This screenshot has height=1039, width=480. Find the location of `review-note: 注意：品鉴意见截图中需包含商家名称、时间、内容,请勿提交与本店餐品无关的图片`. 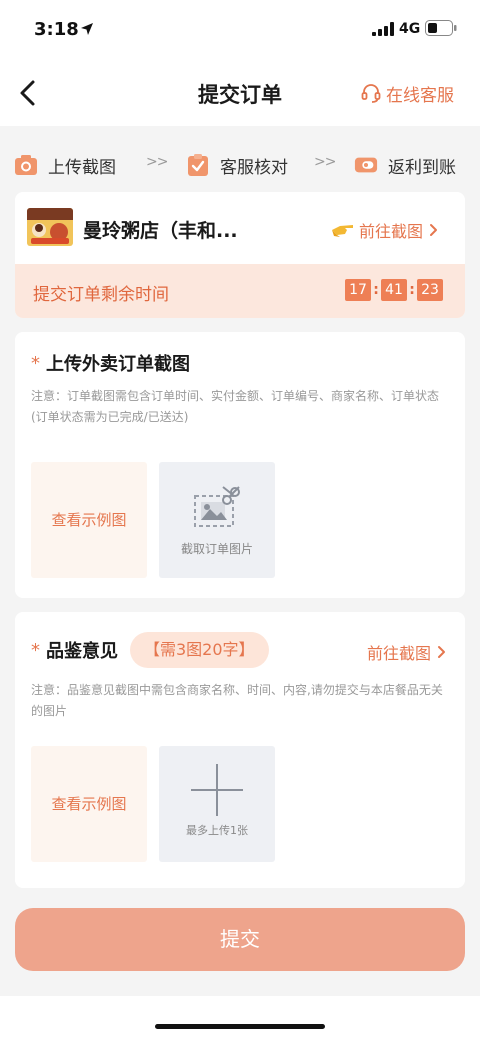

review-note: 注意：品鉴意见截图中需包含商家名称、时间、内容,请勿提交与本店餐品无关的图片 is located at coordinates (237, 700).